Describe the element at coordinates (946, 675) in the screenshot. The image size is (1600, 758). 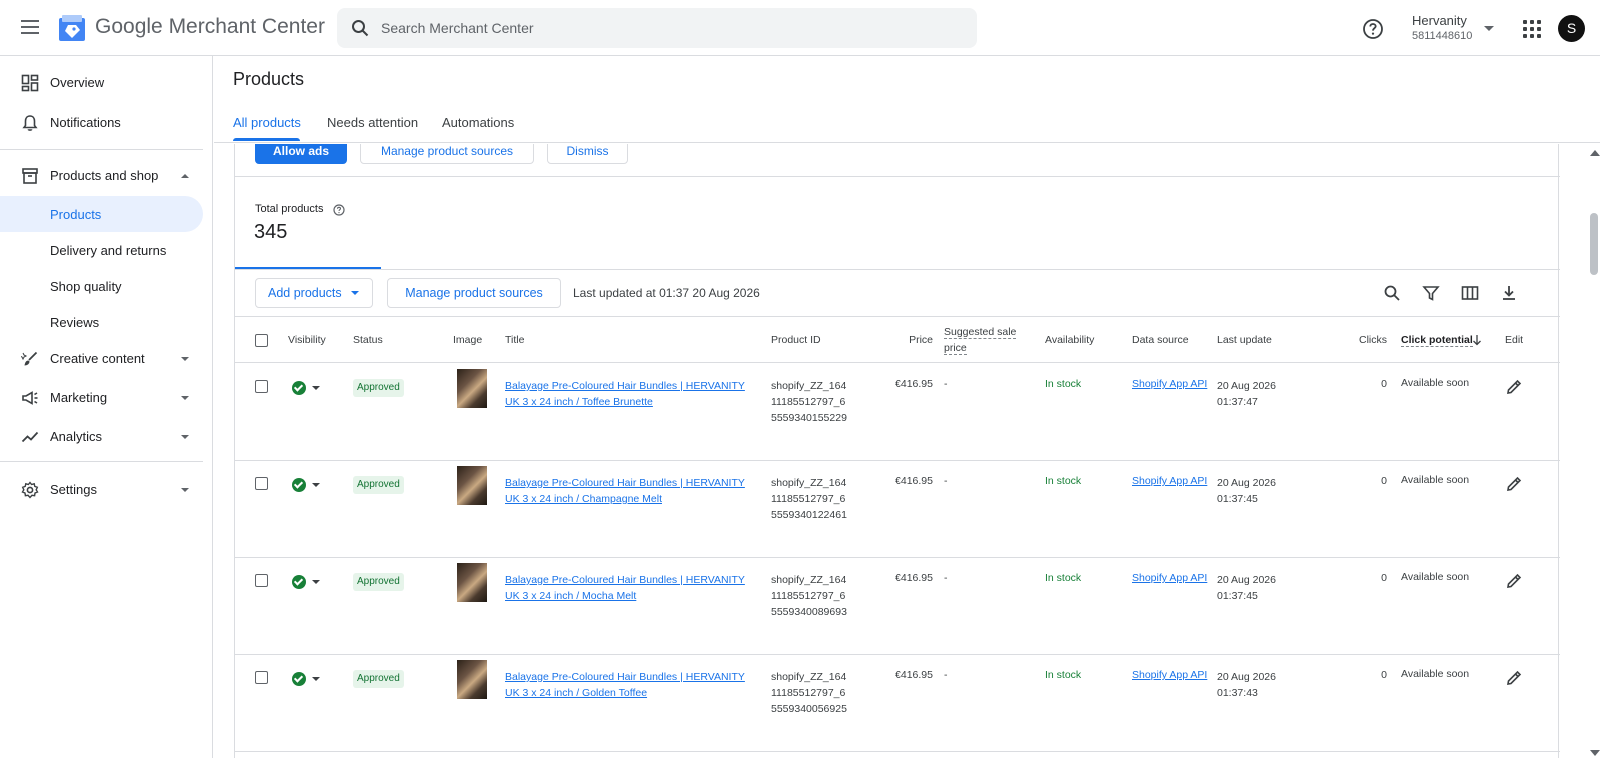
I see `suggested-sale-price: -` at that location.